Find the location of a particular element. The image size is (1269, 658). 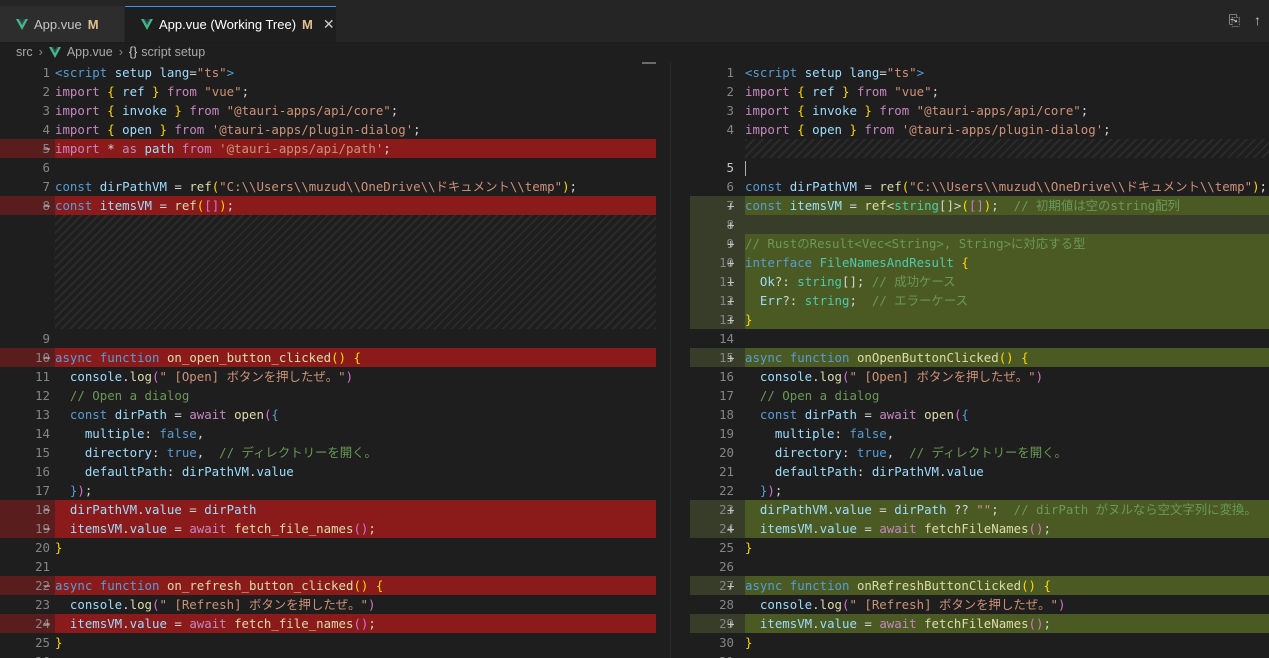

code-token: Err is located at coordinates (771, 300).